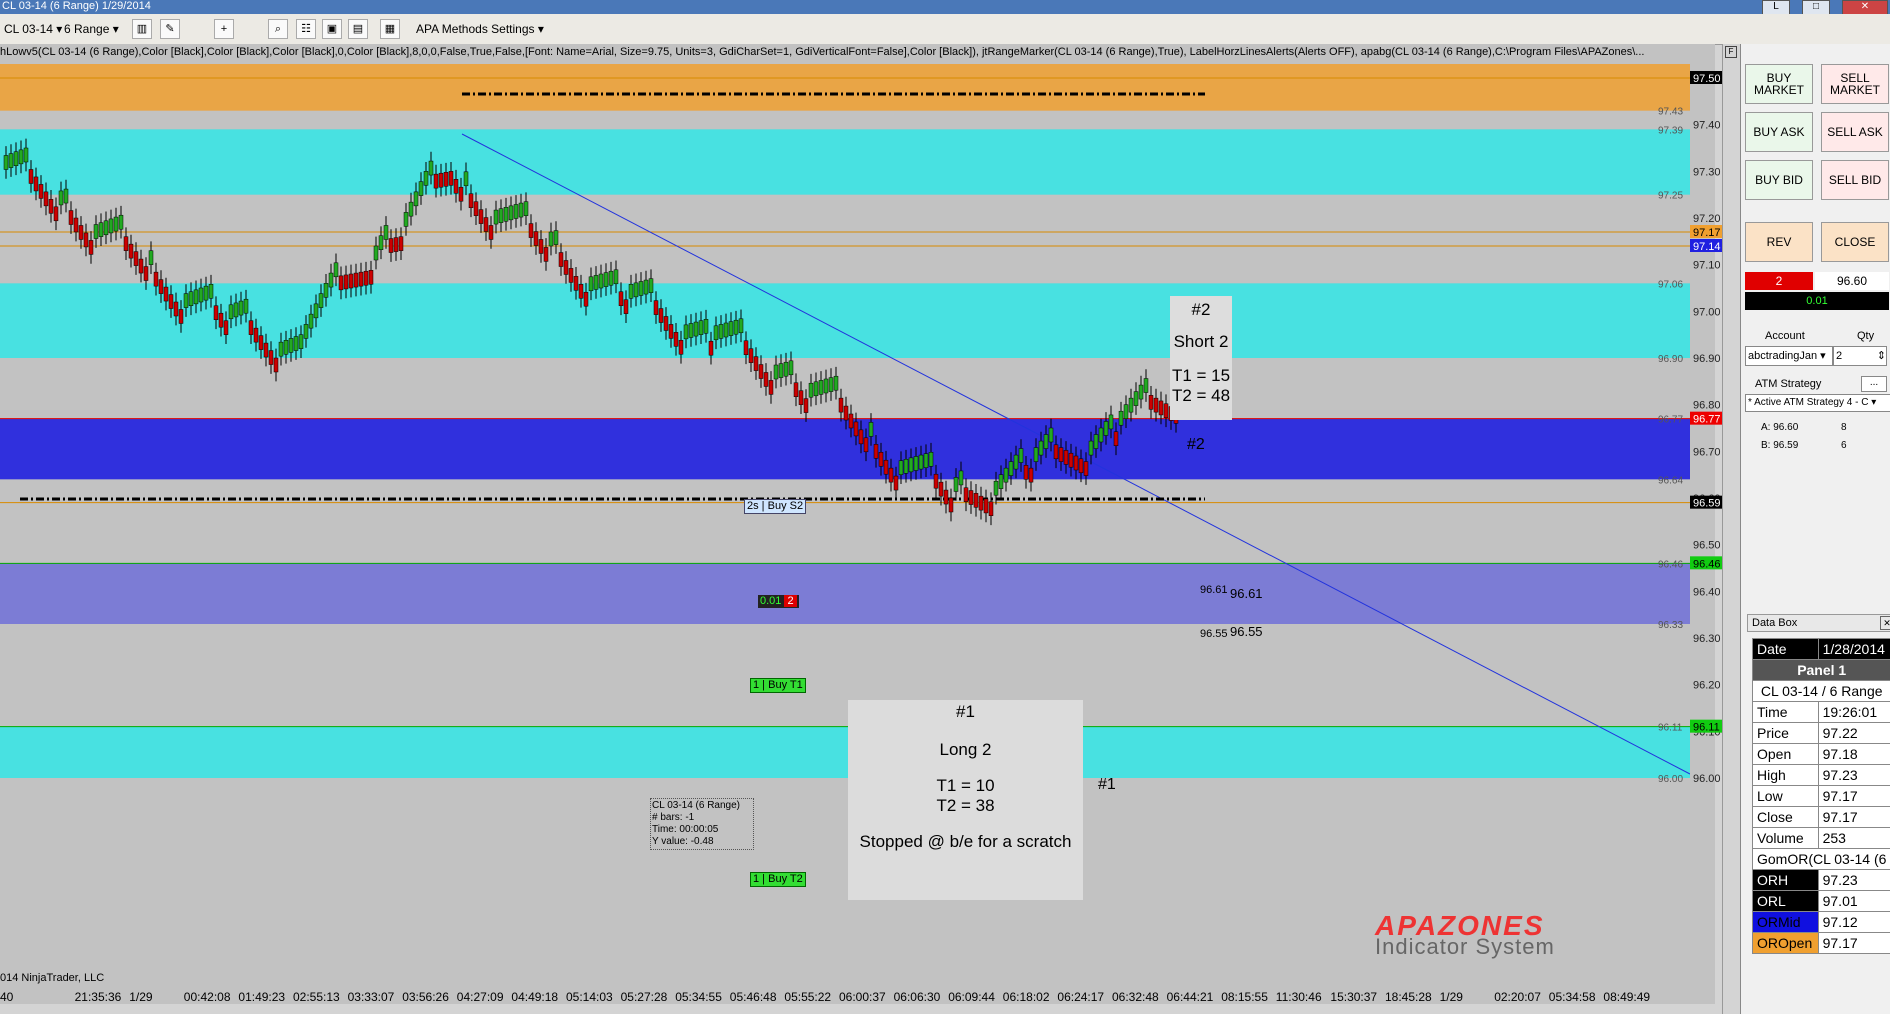  I want to click on zone-label: 96.46, so click(1670, 564).